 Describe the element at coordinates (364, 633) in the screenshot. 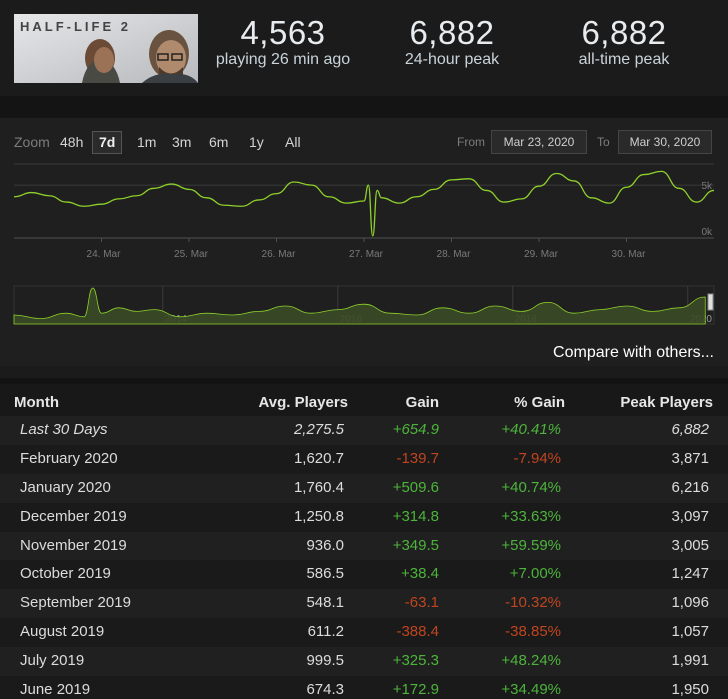

I see `table-row: August 2019 611.2 -388.4 -38.85% 1,057` at that location.